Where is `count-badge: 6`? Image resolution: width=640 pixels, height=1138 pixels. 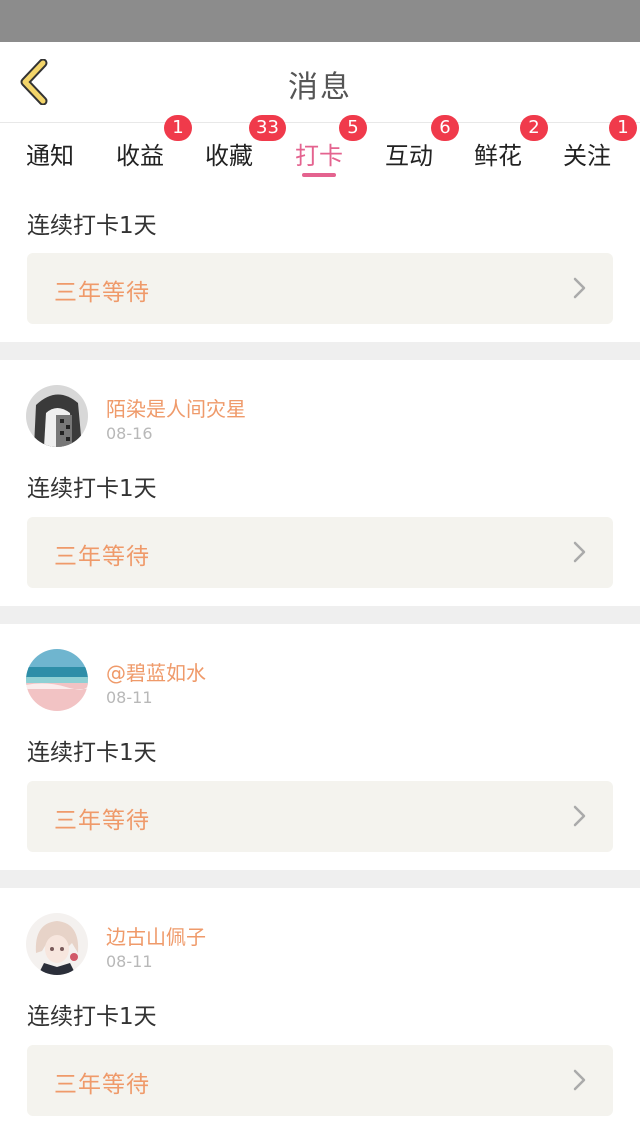 count-badge: 6 is located at coordinates (445, 128).